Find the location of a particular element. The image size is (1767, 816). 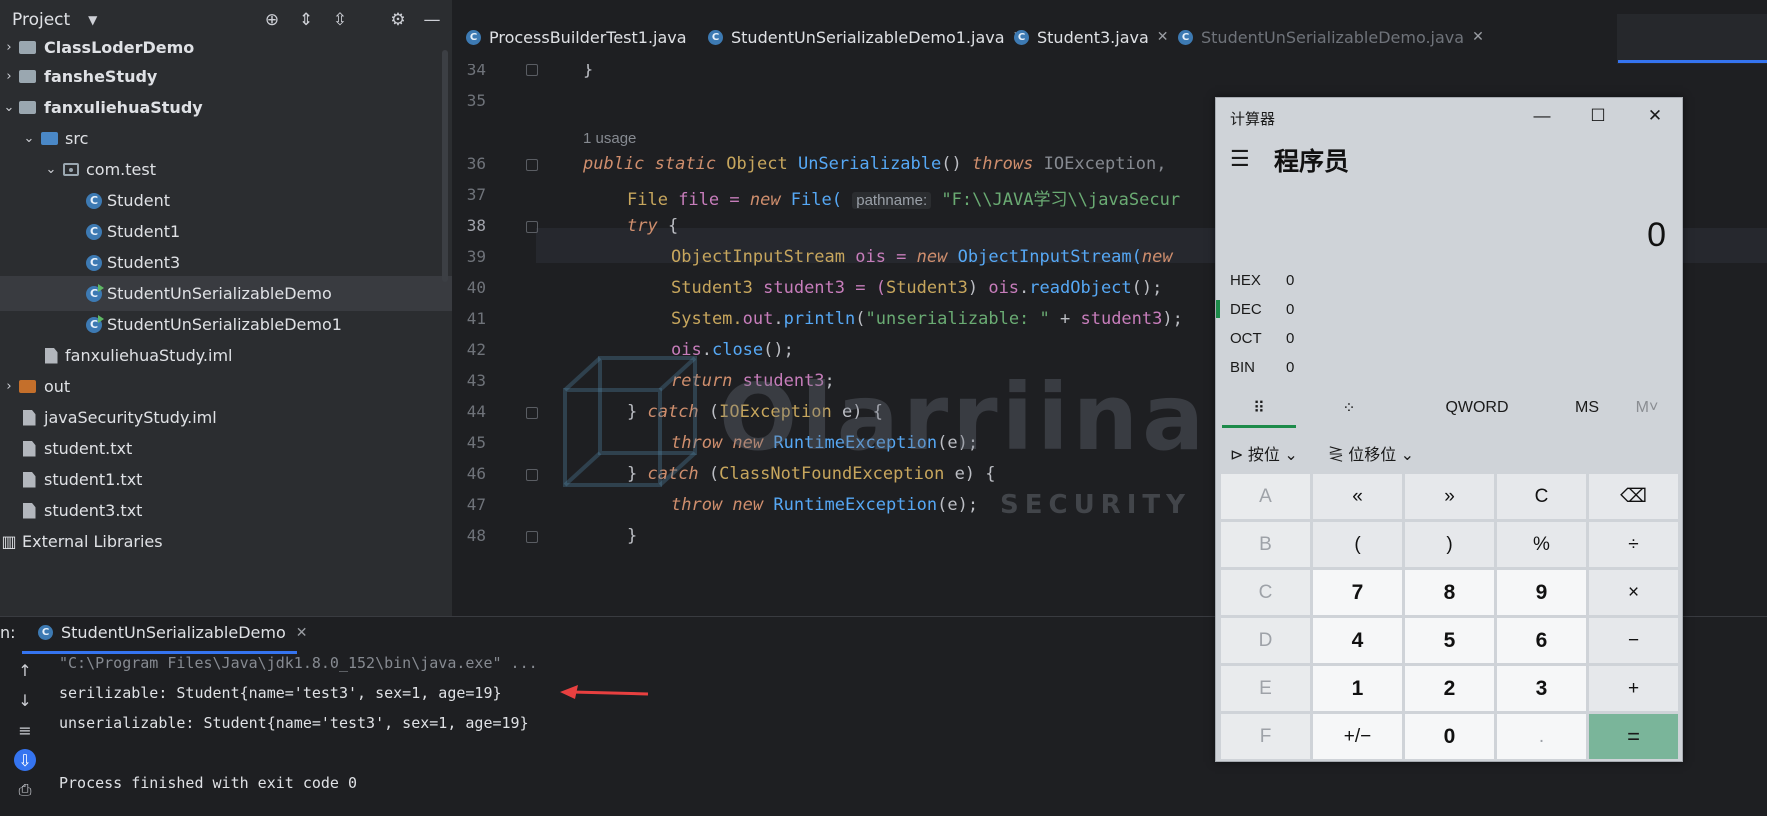

key-9: 9 is located at coordinates (1541, 592).